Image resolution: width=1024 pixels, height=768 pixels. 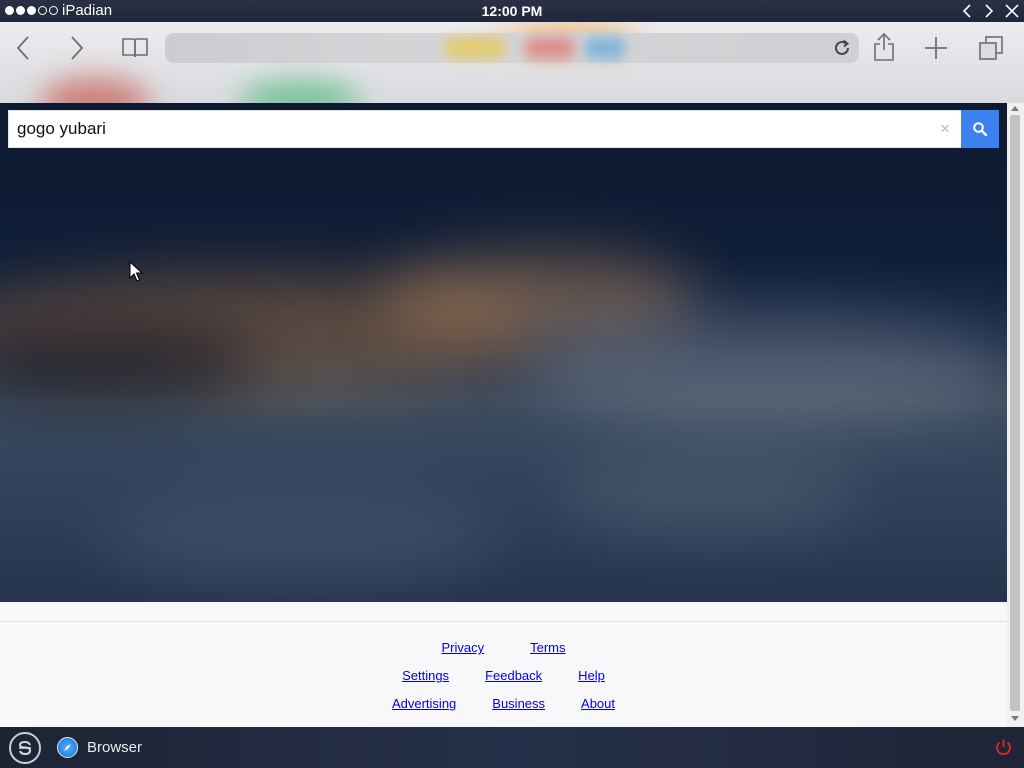 I want to click on footer-link-feedback: Feedback, so click(x=513, y=675).